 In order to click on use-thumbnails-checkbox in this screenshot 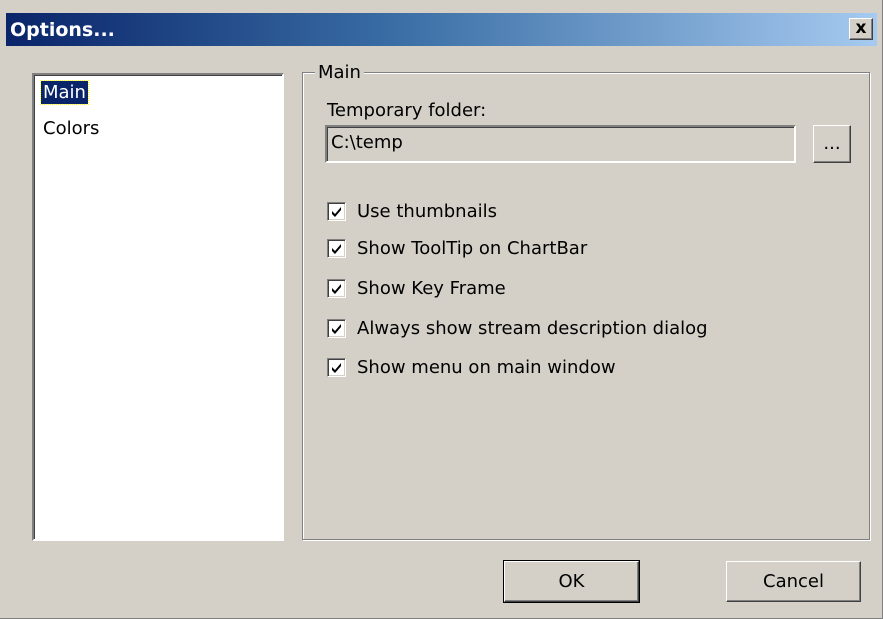, I will do `click(336, 211)`.